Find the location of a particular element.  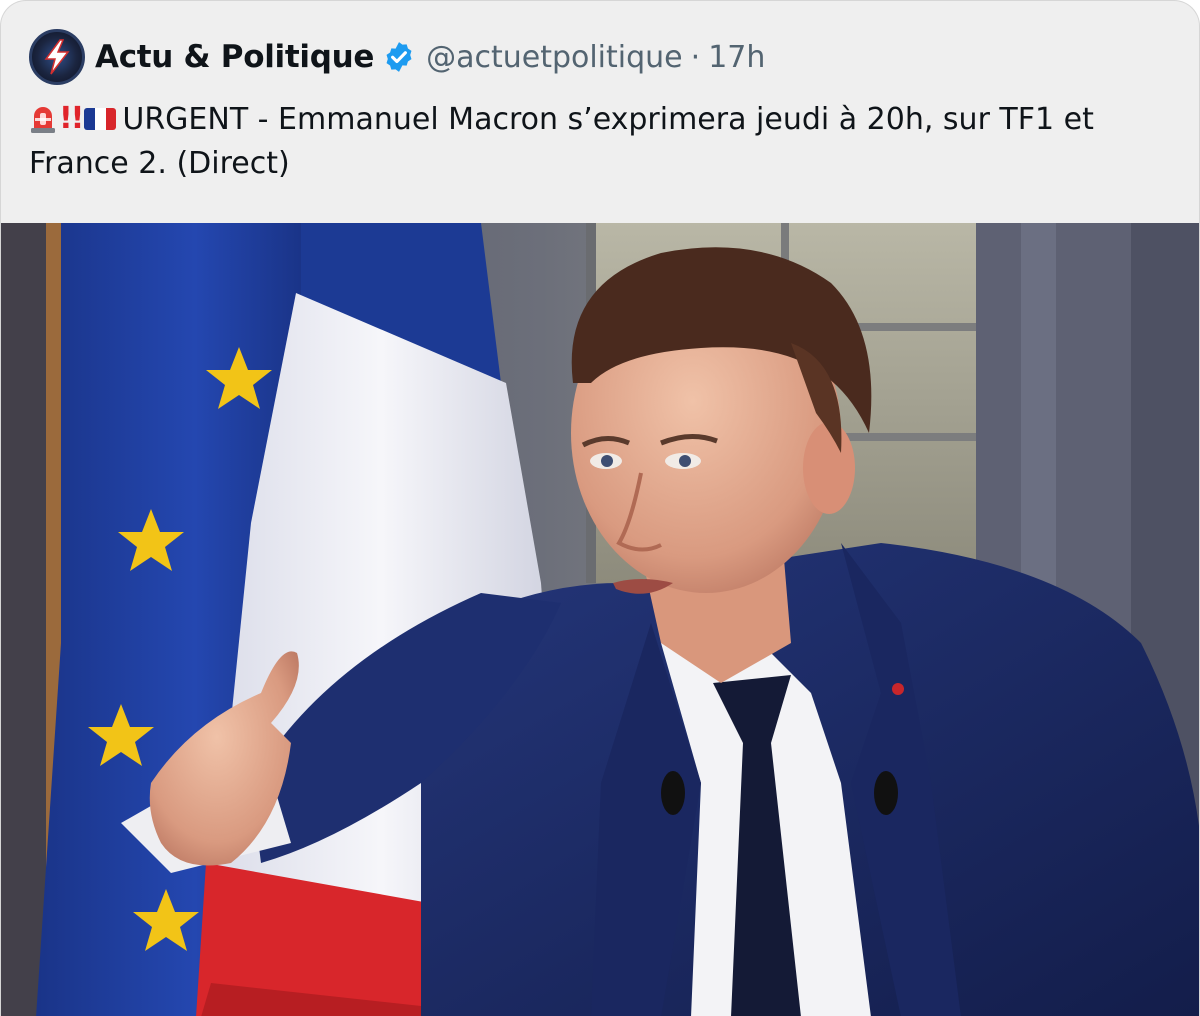

avatar is located at coordinates (57, 57).